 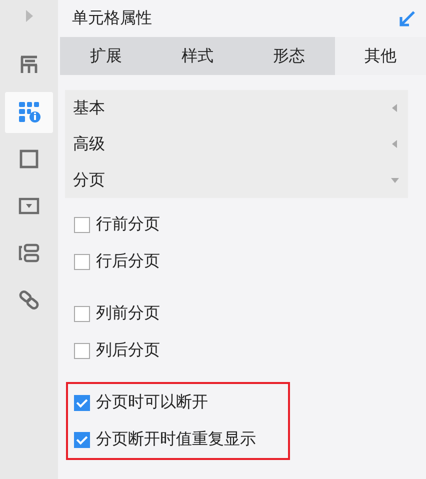 I want to click on checkbox-label: 列后分页, so click(x=128, y=350).